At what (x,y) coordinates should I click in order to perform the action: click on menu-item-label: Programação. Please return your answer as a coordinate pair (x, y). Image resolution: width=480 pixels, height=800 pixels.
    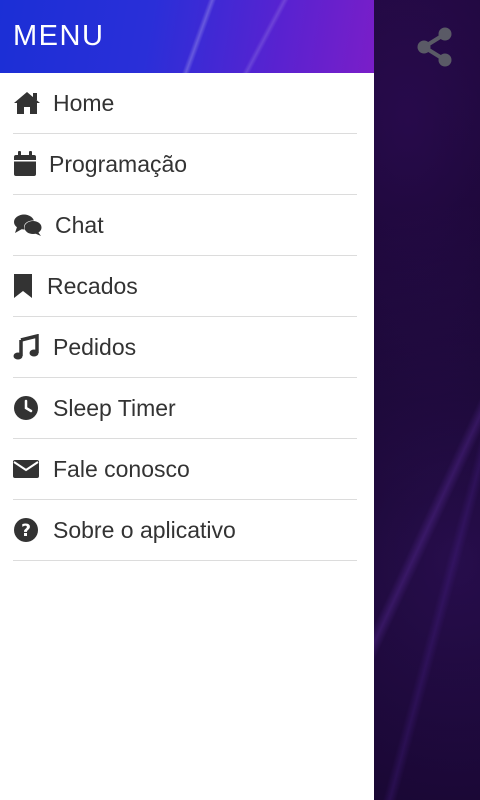
    Looking at the image, I should click on (118, 163).